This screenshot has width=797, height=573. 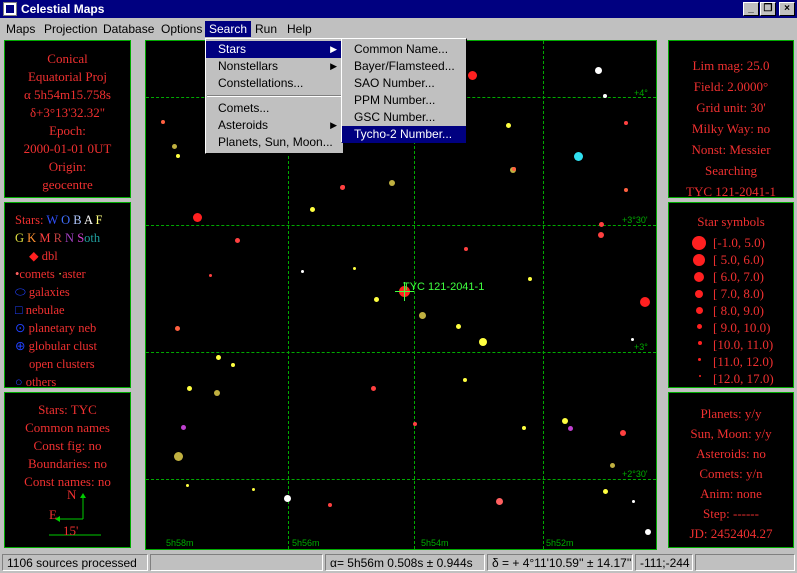 What do you see at coordinates (75, 562) in the screenshot?
I see `status-sources: 1106 sources processed` at bounding box center [75, 562].